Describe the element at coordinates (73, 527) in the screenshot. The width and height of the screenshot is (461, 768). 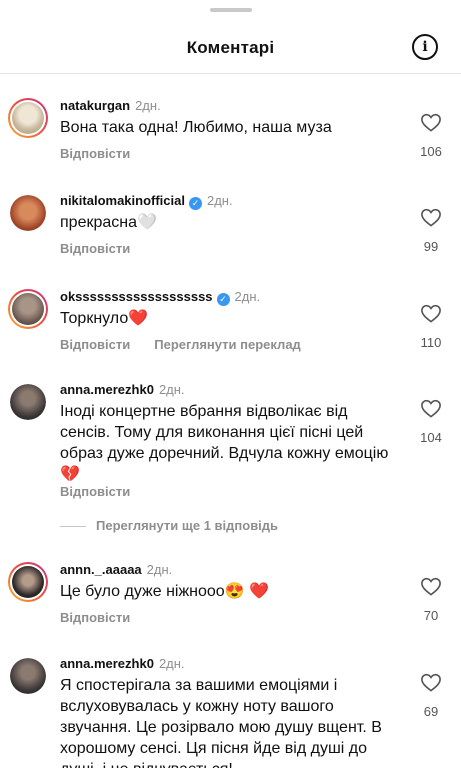
I see `replies-divider` at that location.